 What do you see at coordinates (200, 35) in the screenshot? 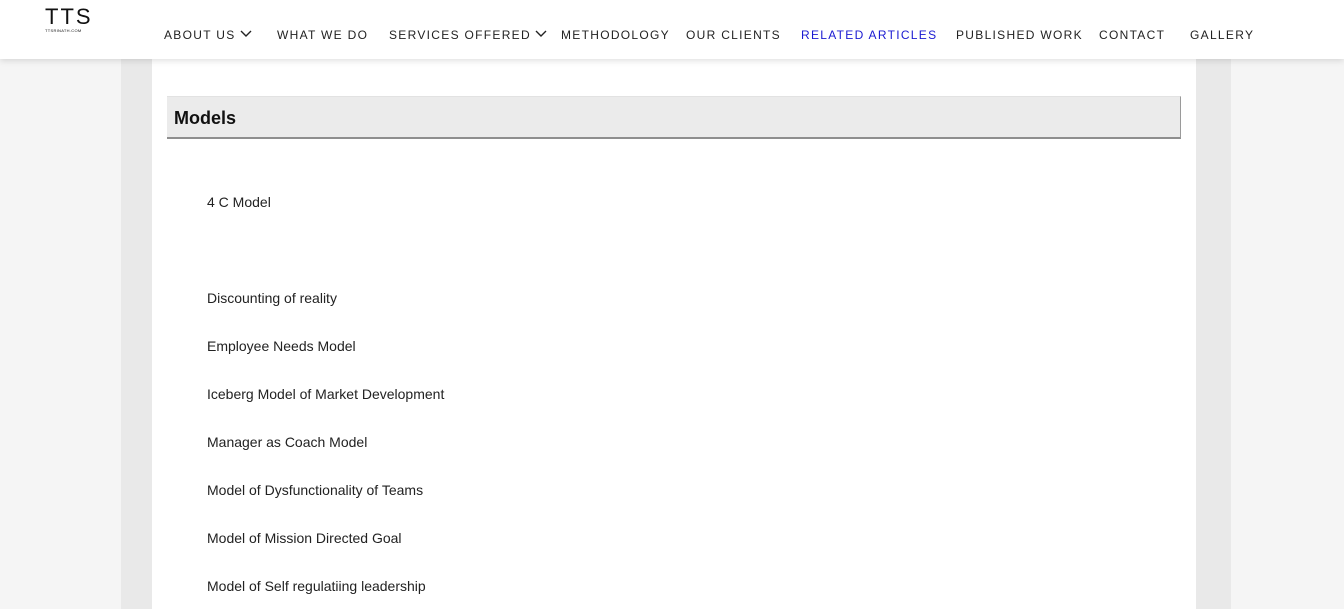
I see `nav-item-label: ABOUT US` at bounding box center [200, 35].